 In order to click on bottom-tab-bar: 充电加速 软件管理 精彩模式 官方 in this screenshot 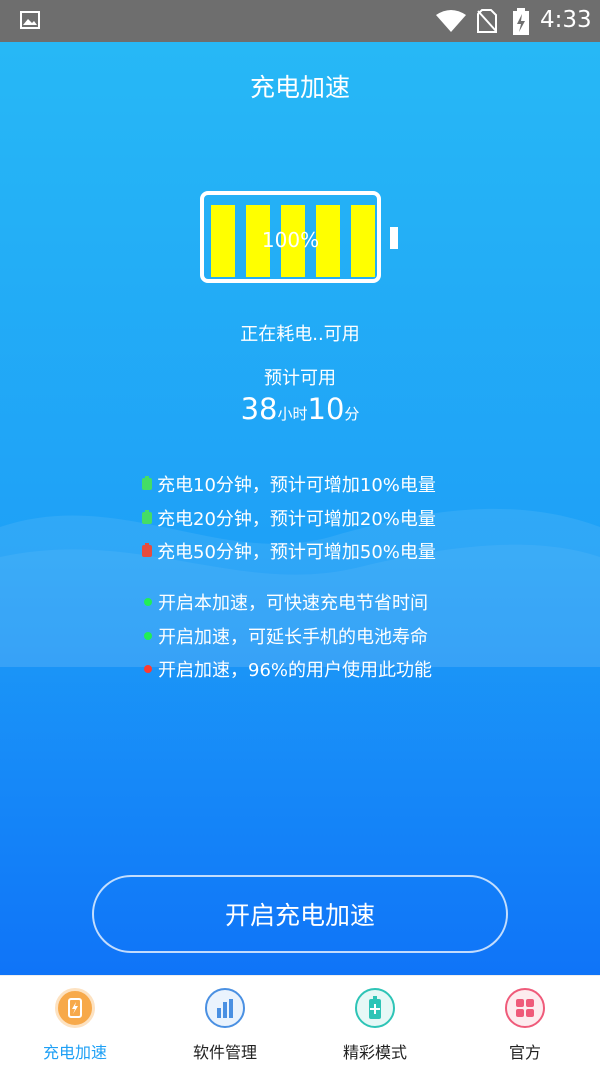, I will do `click(300, 1021)`.